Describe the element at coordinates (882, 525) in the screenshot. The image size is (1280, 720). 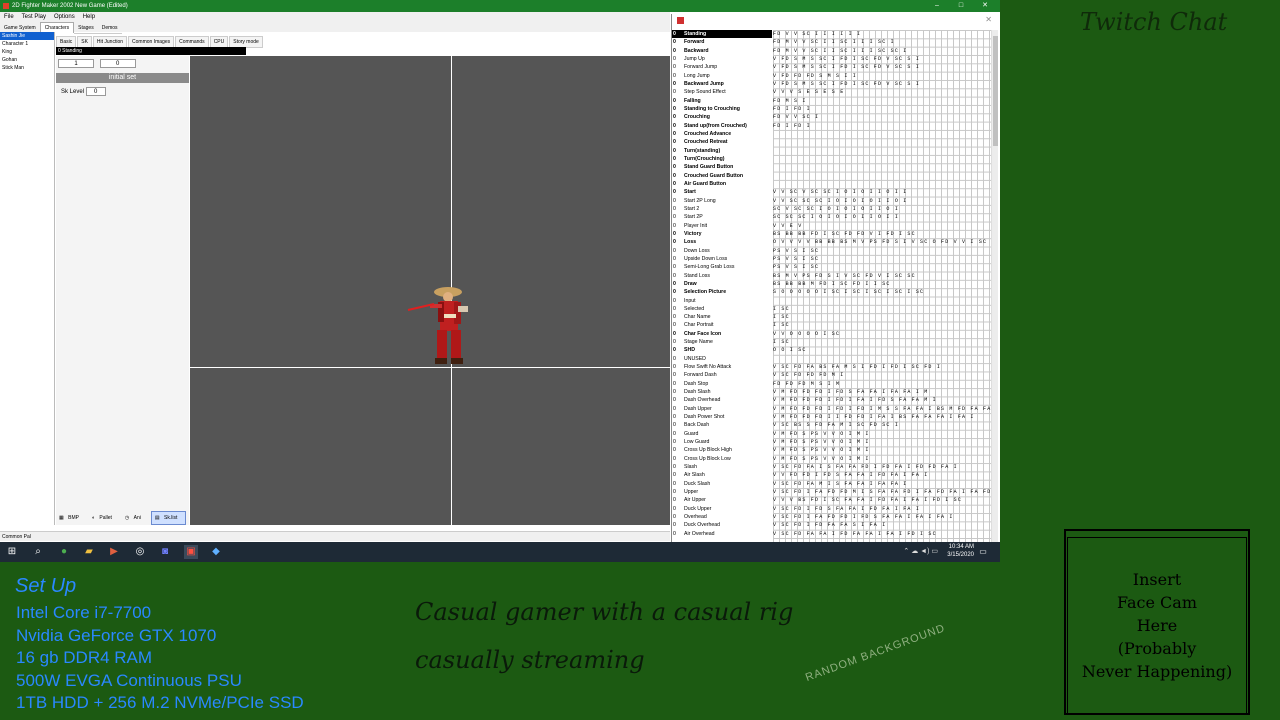
I see `state-script-row: V SC FD I FD FA FA S I FA I` at that location.